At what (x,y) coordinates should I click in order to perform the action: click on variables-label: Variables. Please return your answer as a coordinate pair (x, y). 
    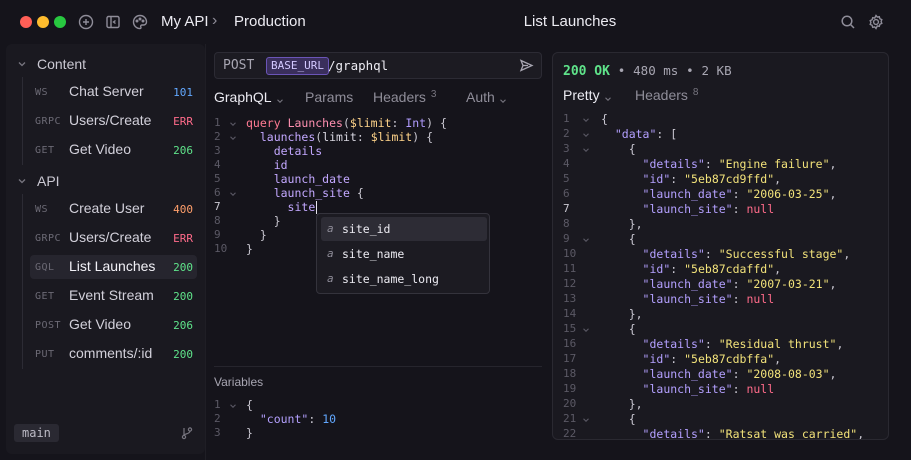
    Looking at the image, I should click on (239, 382).